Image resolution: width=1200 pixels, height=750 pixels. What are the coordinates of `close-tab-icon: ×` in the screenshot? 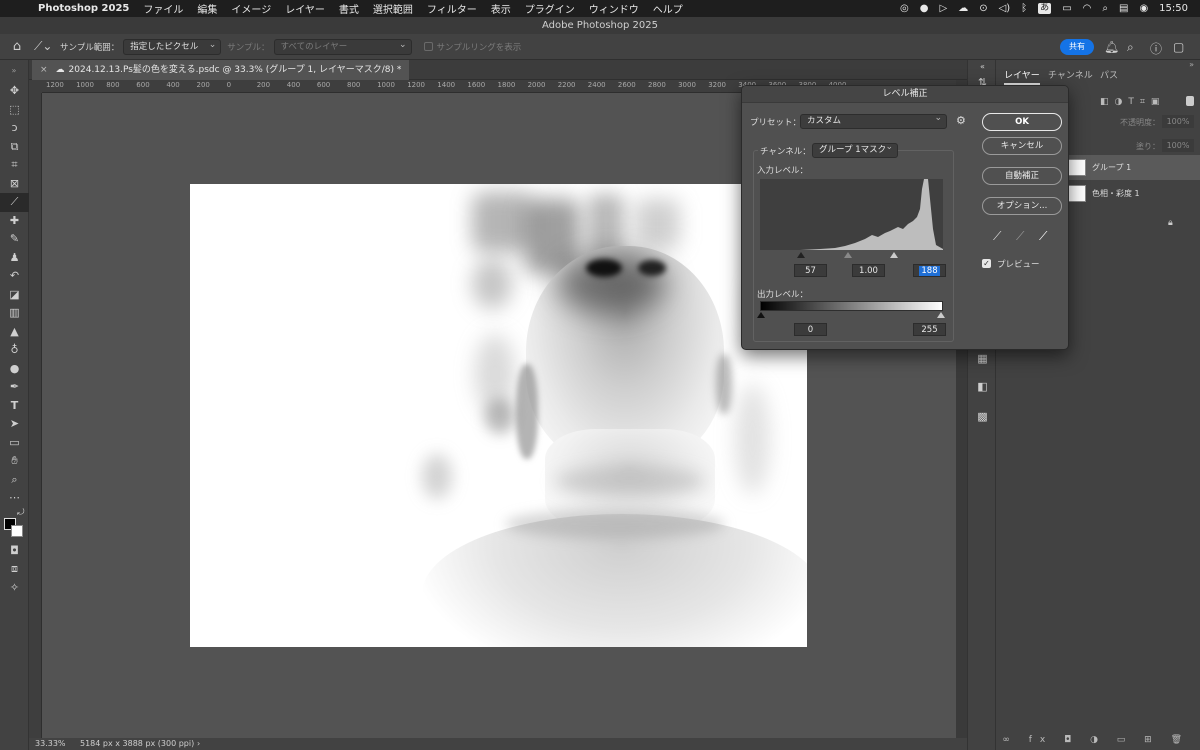 It's located at (44, 70).